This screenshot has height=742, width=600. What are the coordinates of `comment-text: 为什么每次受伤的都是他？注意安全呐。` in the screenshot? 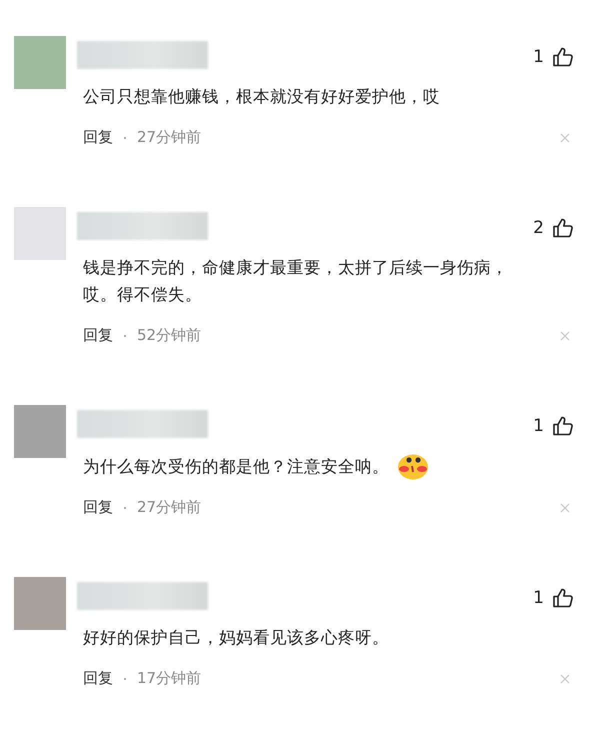 It's located at (236, 467).